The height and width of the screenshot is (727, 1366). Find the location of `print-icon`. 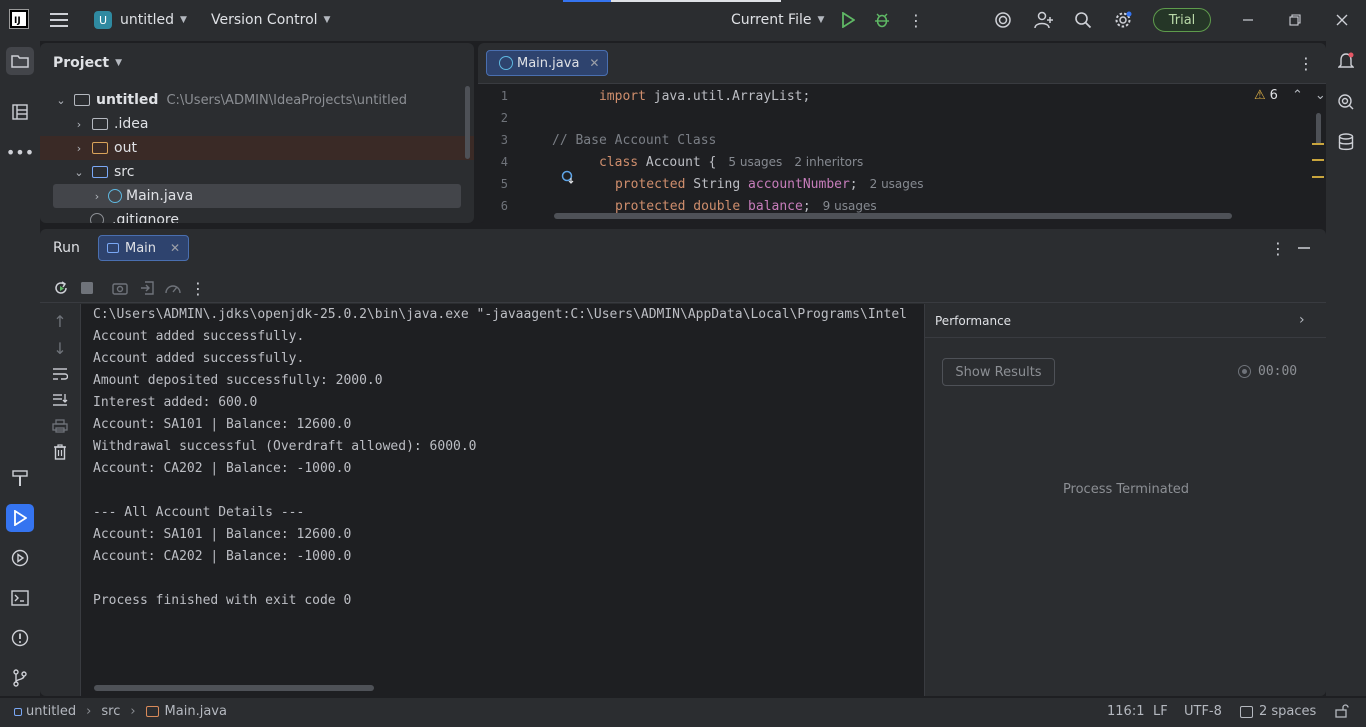

print-icon is located at coordinates (60, 426).